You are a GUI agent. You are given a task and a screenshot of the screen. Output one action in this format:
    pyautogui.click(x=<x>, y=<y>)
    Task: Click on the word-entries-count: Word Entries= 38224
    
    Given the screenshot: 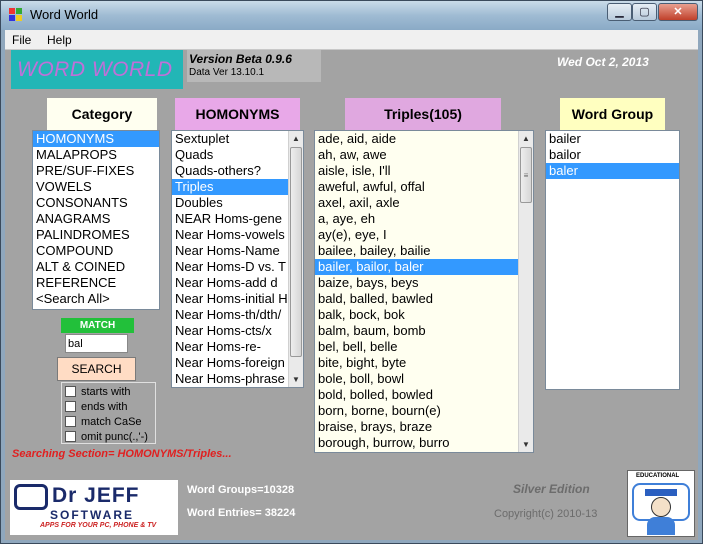 What is the action you would take?
    pyautogui.click(x=241, y=513)
    